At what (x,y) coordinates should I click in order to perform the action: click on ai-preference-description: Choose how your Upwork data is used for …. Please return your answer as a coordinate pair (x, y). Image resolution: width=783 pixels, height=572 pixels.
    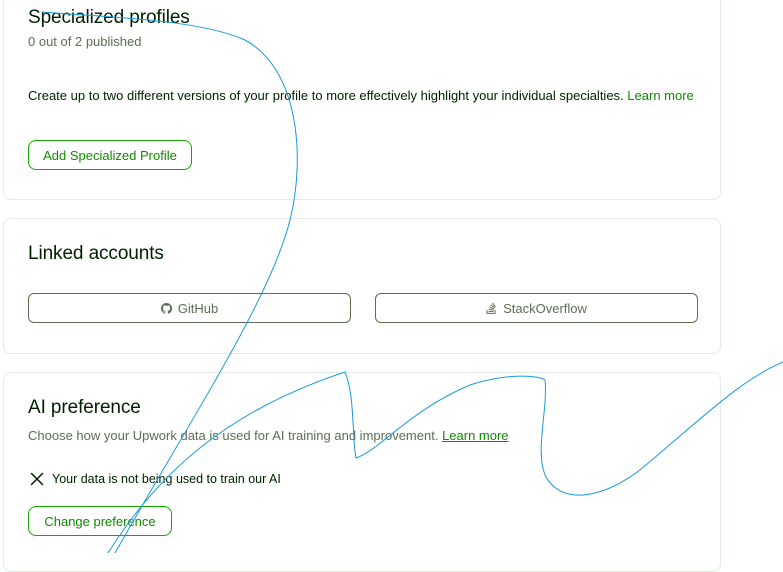
    Looking at the image, I should click on (233, 435).